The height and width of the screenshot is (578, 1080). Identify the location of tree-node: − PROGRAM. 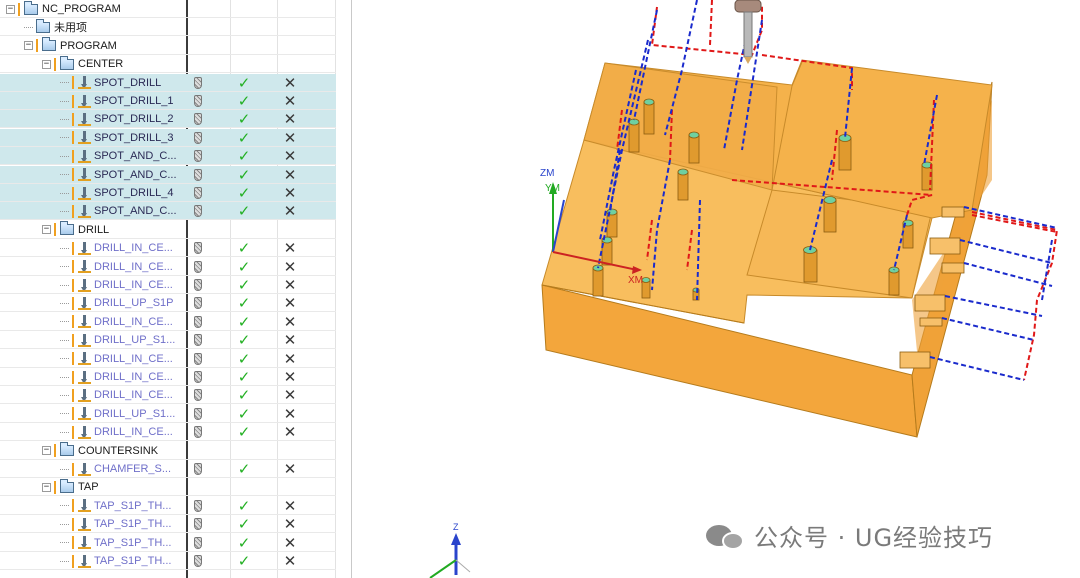
(70, 46).